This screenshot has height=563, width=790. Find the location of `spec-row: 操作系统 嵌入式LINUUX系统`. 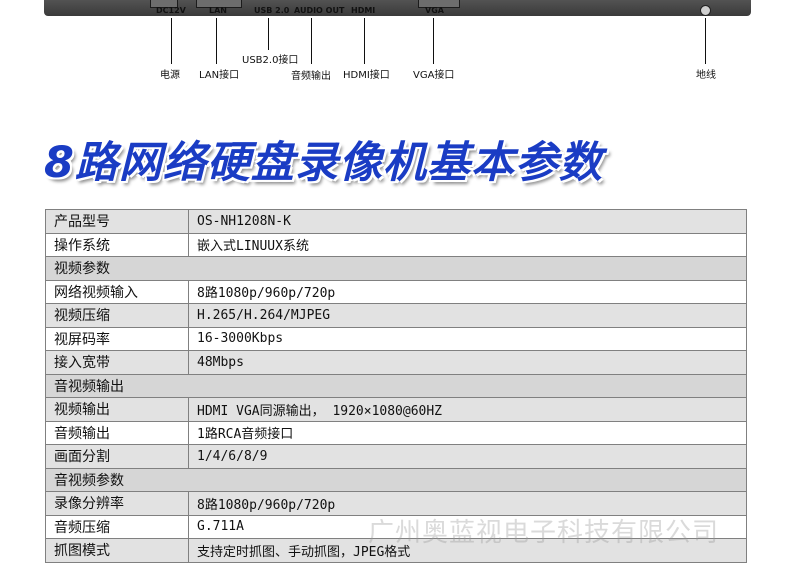

spec-row: 操作系统 嵌入式LINUUX系统 is located at coordinates (396, 244).